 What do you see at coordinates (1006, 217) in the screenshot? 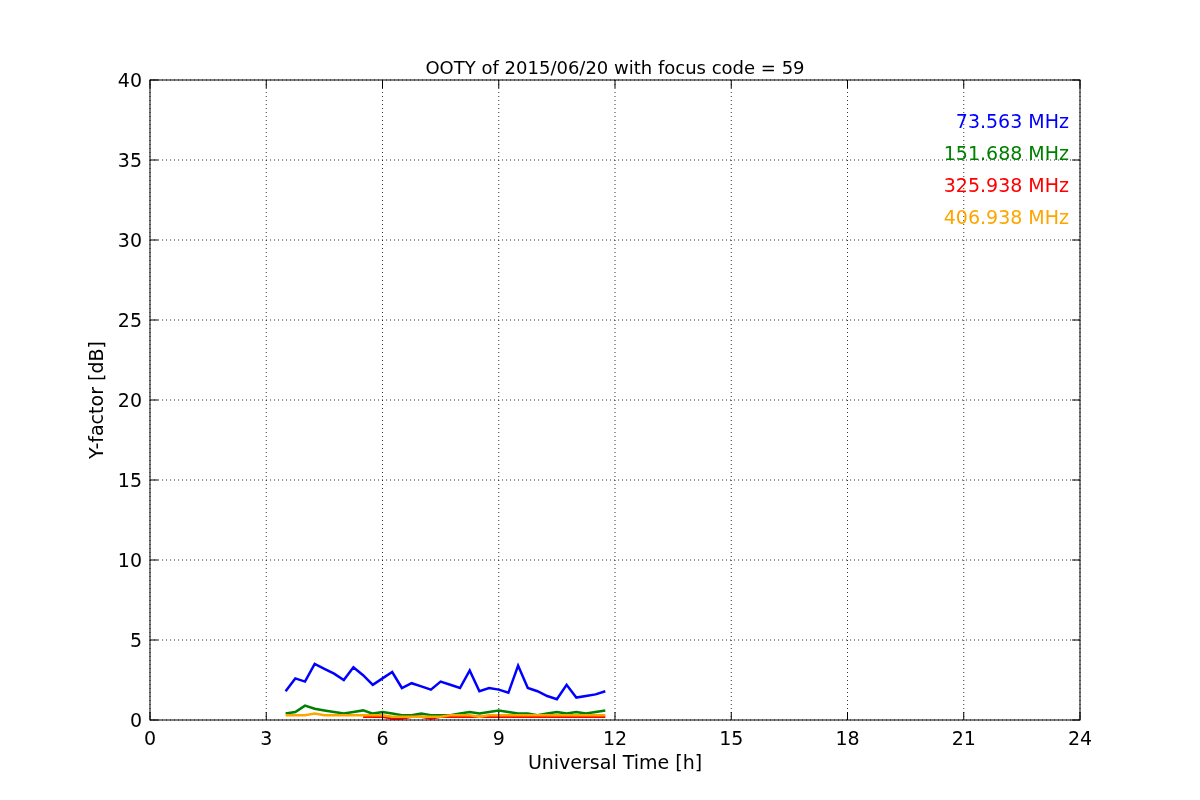
I see `legend-label: 406.938 MHz` at bounding box center [1006, 217].